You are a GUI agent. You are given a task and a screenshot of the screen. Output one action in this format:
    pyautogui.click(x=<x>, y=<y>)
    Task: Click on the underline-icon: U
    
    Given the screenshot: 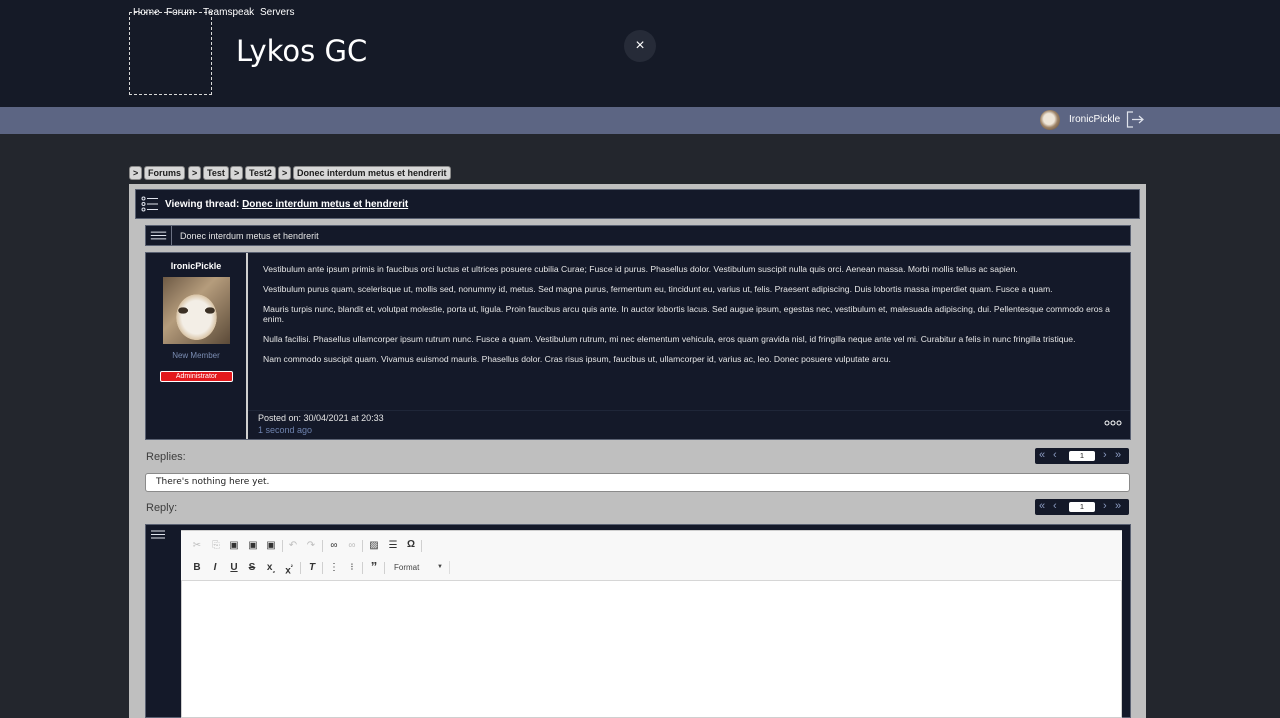 What is the action you would take?
    pyautogui.click(x=234, y=568)
    